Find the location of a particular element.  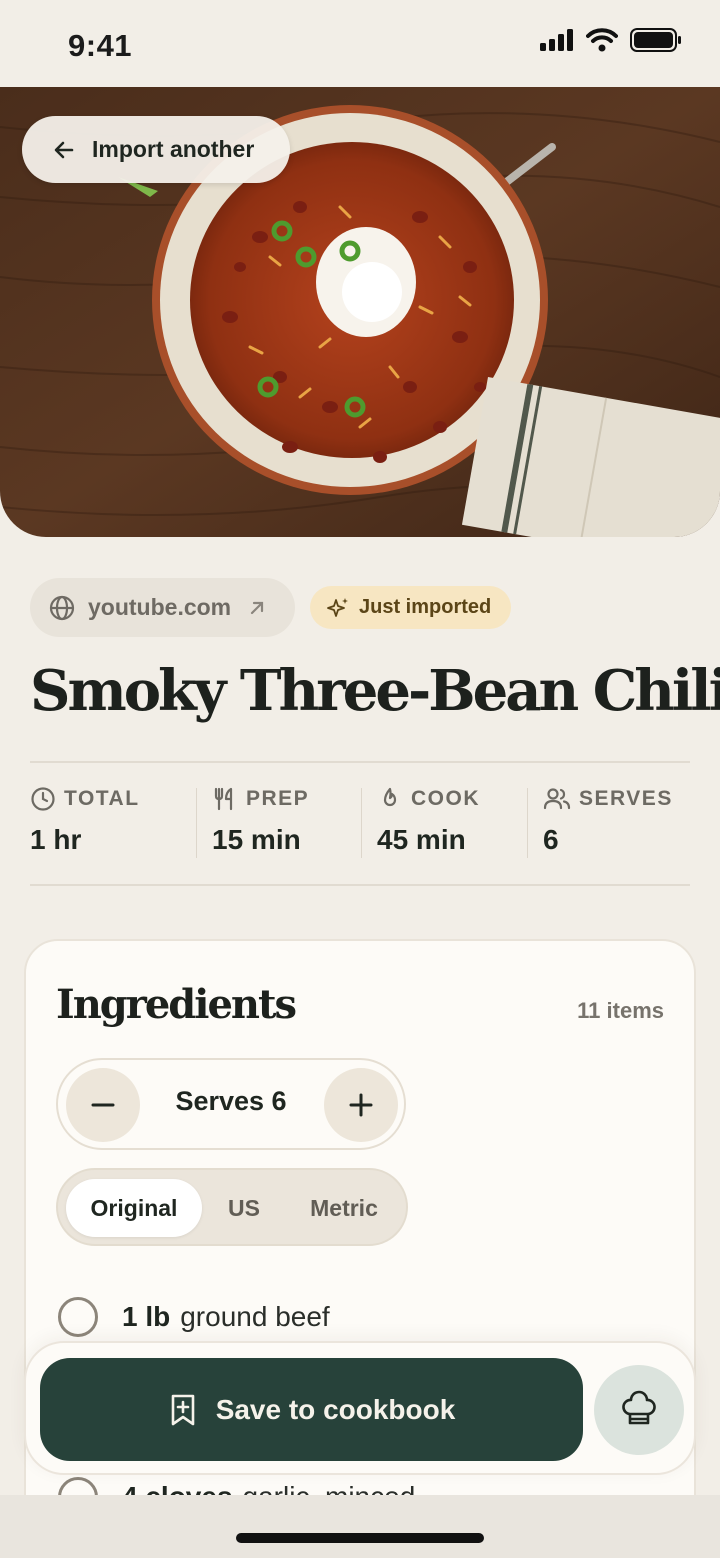

utensils-icon is located at coordinates (223, 799).